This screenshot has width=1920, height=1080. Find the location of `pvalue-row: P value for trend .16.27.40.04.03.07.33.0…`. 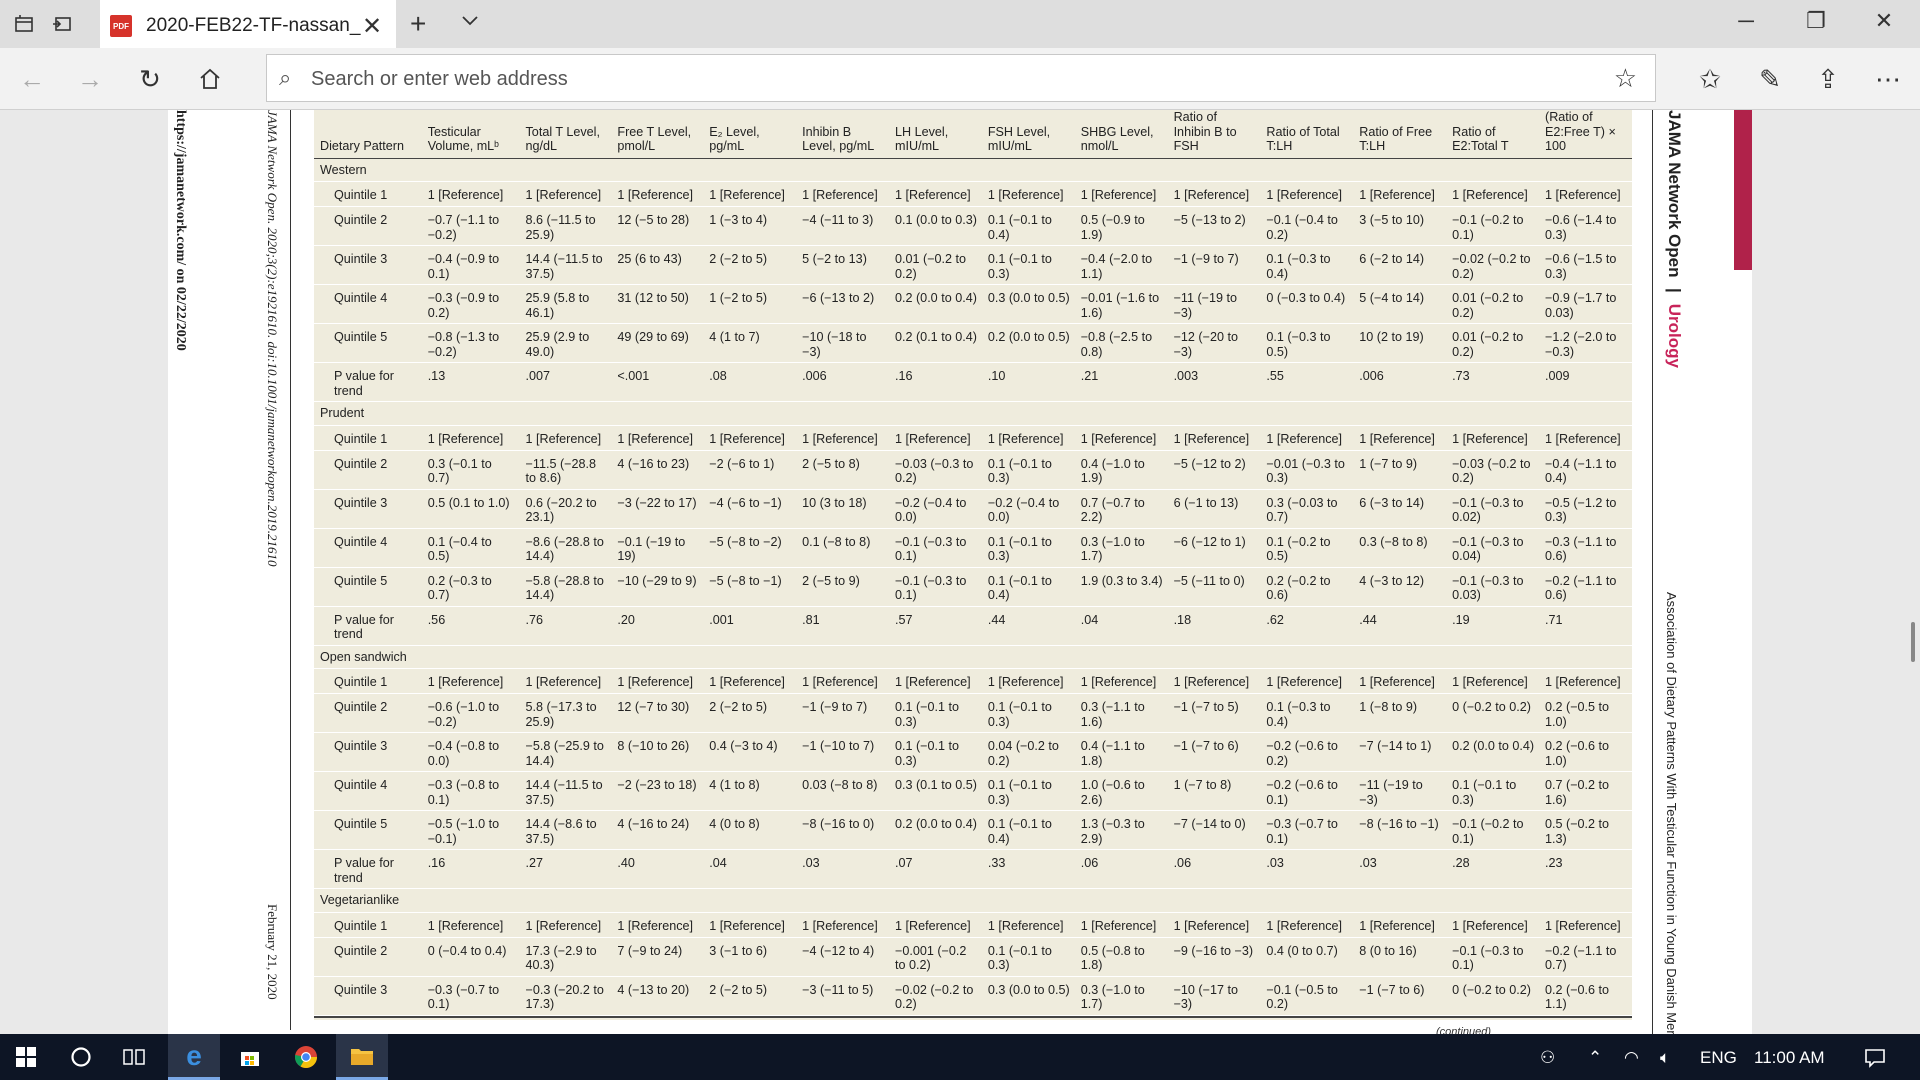

pvalue-row: P value for trend .16.27.40.04.03.07.33.0… is located at coordinates (973, 869).